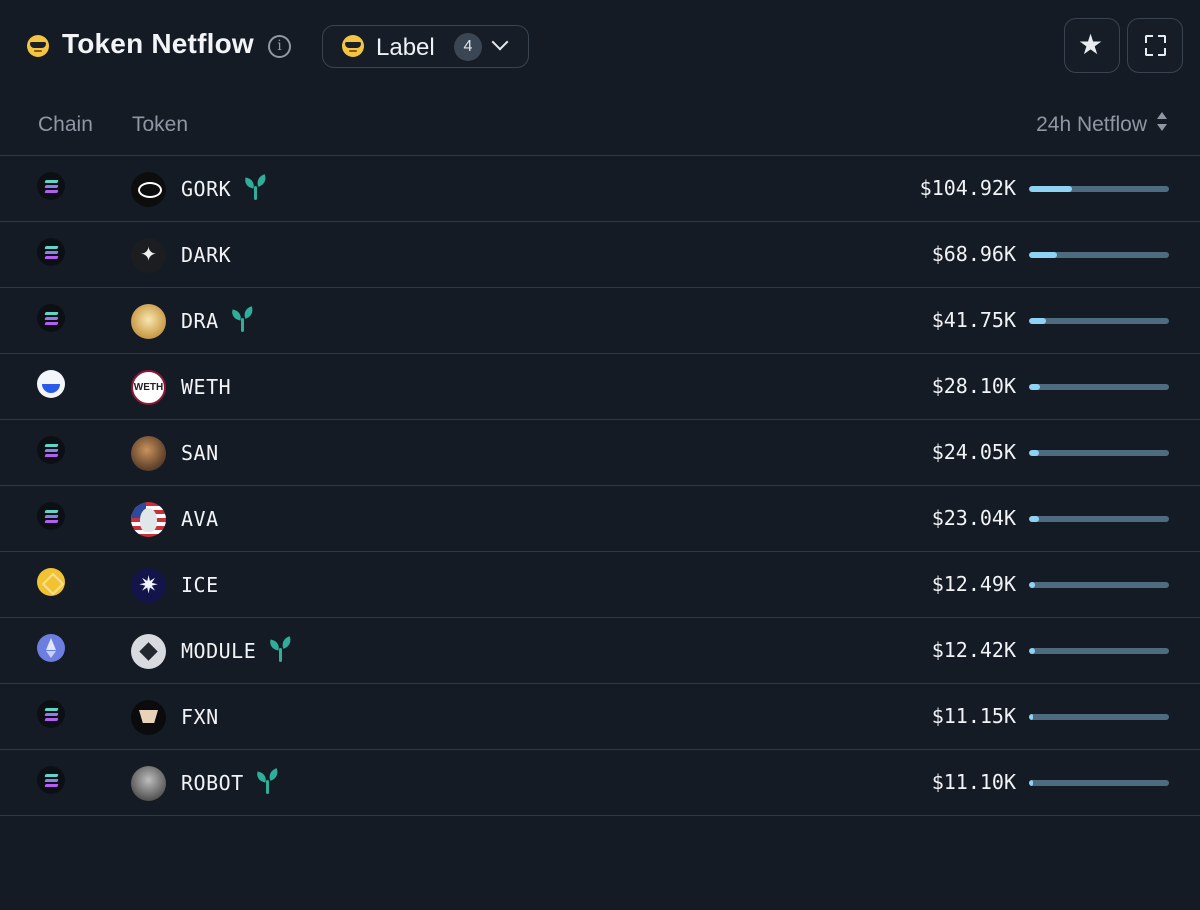 The width and height of the screenshot is (1200, 910). I want to click on token-name: AVA, so click(200, 519).